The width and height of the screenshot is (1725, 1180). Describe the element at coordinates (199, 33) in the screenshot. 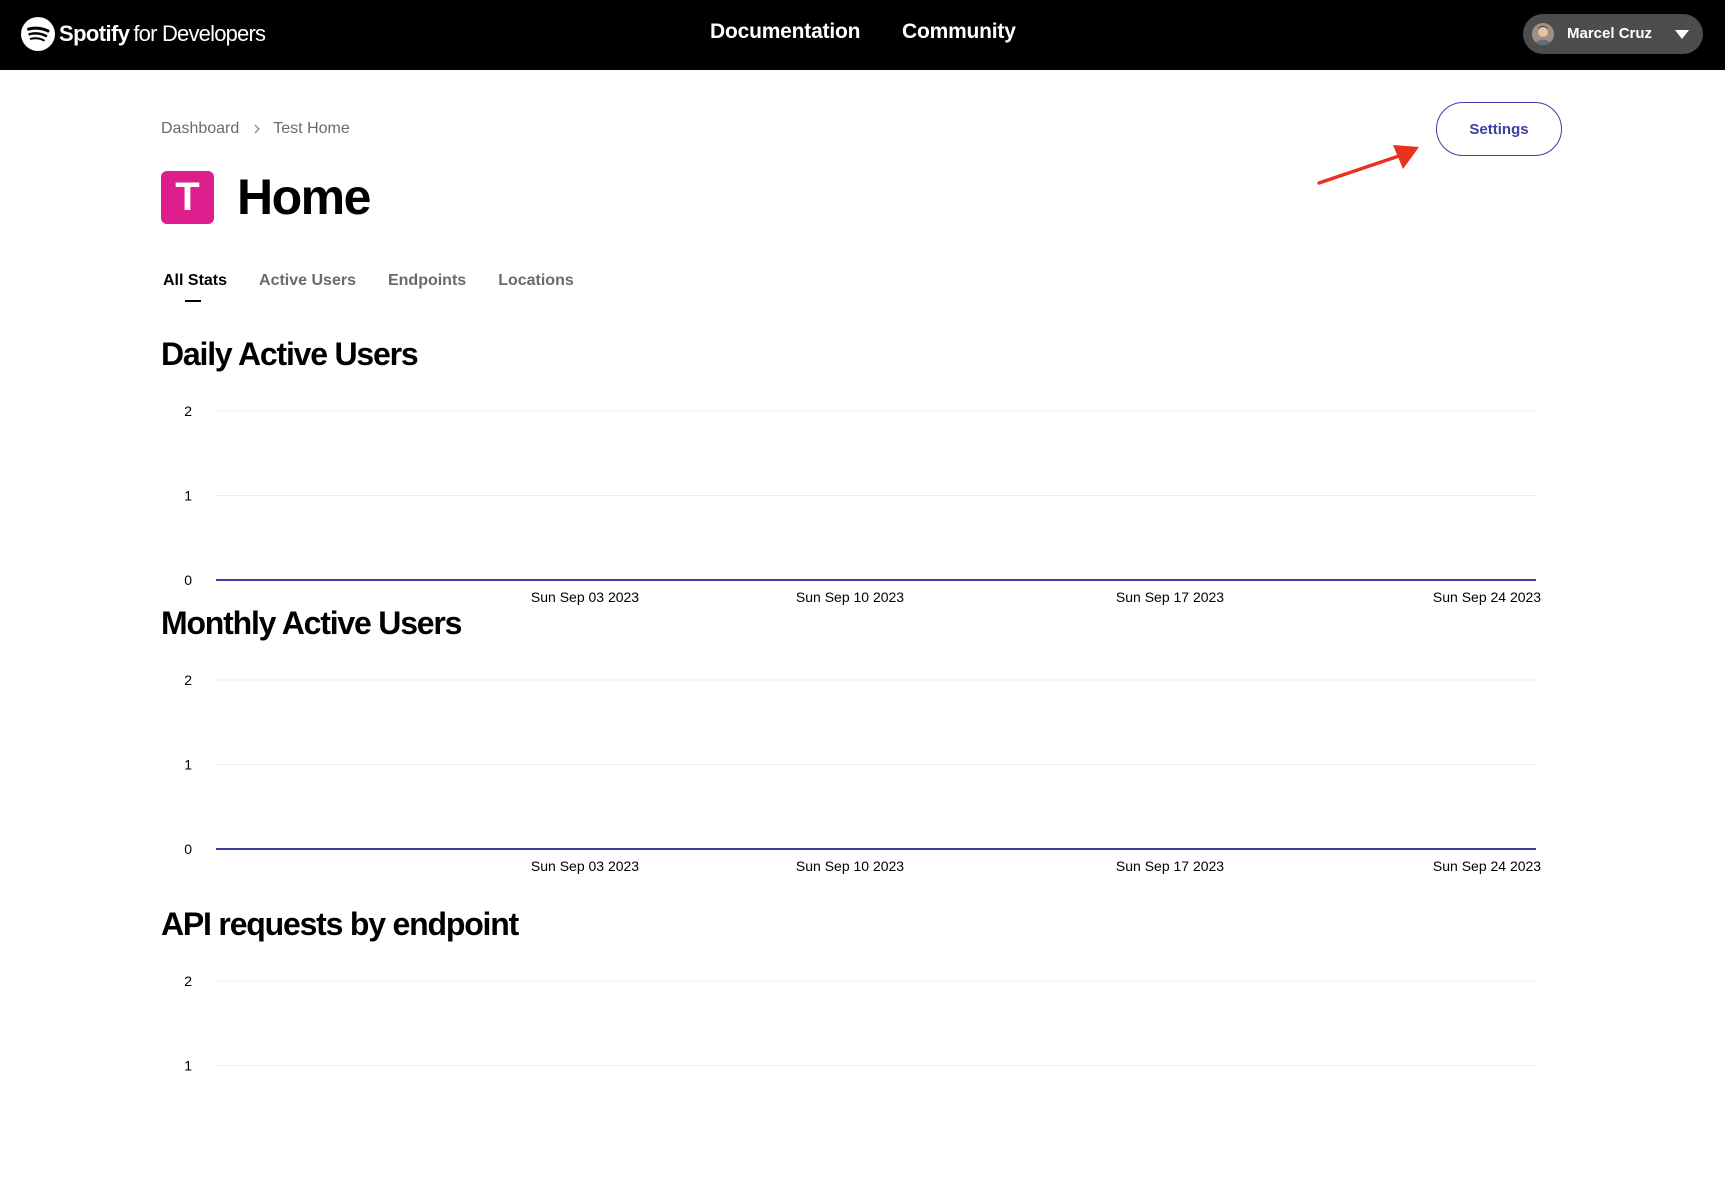

I see `brand-subtitle: for Developers` at that location.